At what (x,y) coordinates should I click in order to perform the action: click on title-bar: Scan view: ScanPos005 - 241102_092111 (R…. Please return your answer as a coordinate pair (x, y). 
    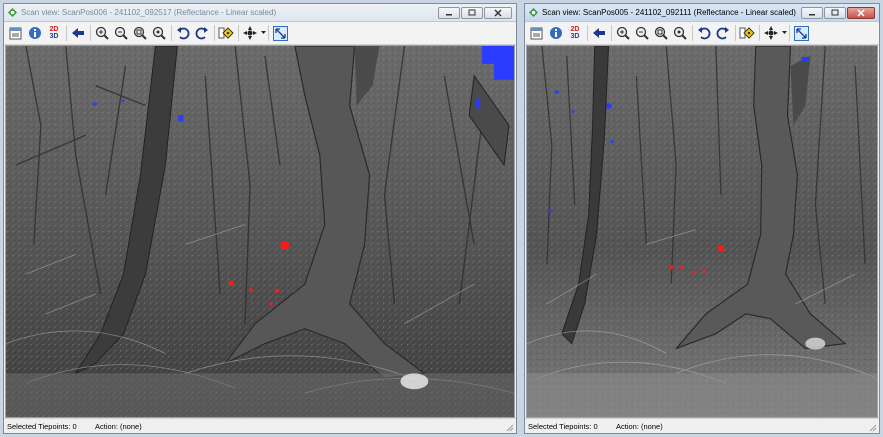
    Looking at the image, I should click on (702, 13).